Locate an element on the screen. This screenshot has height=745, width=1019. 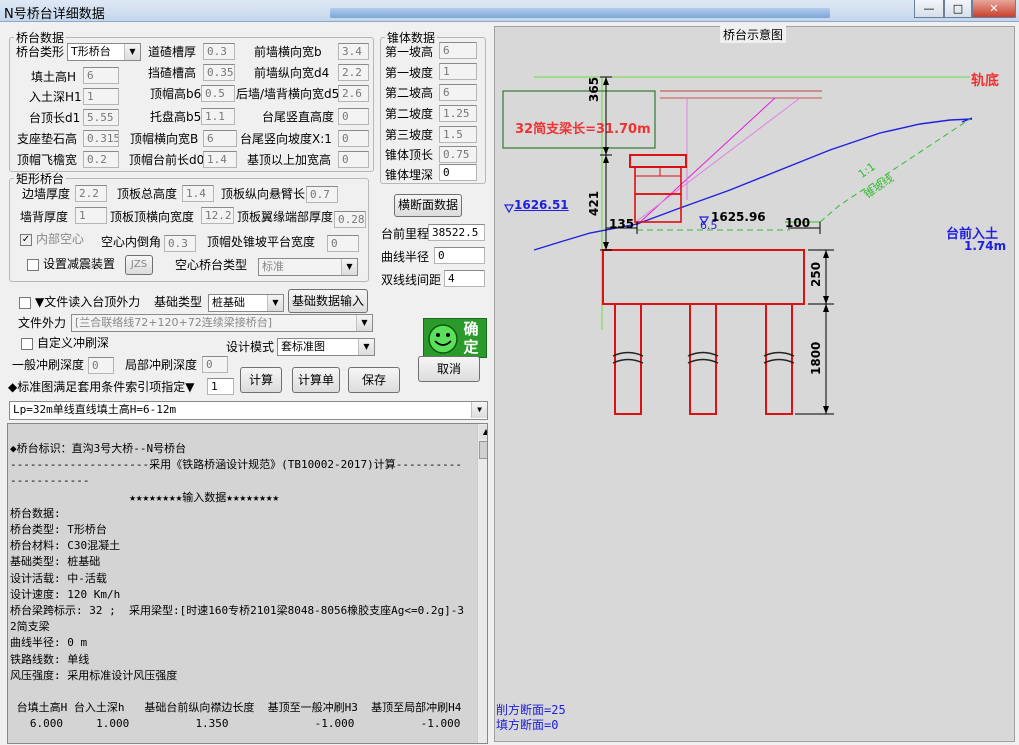
cancel-button: 取消 is located at coordinates (449, 369).